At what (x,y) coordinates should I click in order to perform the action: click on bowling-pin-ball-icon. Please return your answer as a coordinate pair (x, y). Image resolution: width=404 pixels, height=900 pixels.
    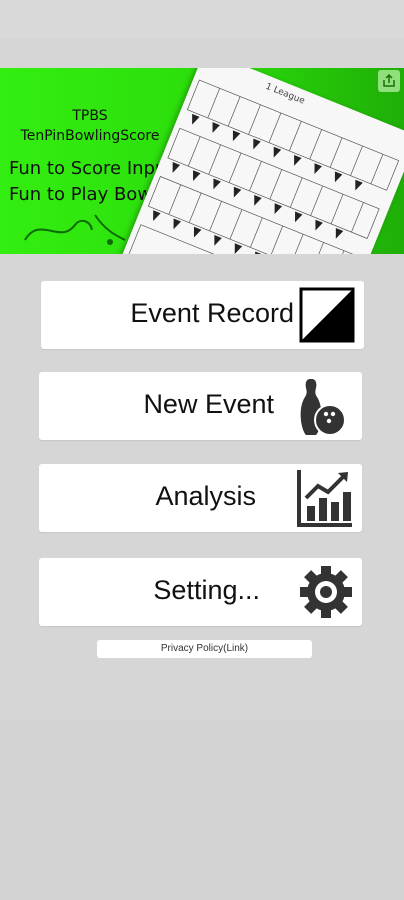
    Looking at the image, I should click on (323, 407).